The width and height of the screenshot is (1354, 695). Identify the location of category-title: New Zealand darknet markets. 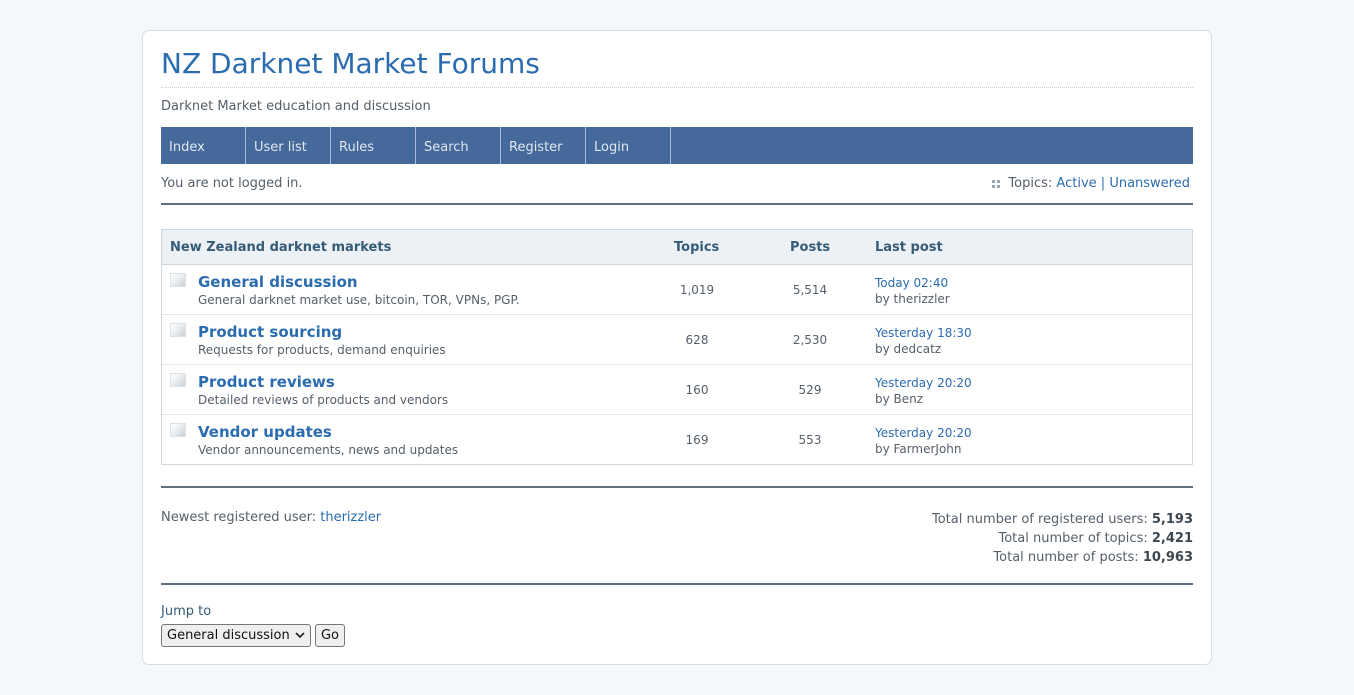
(281, 247).